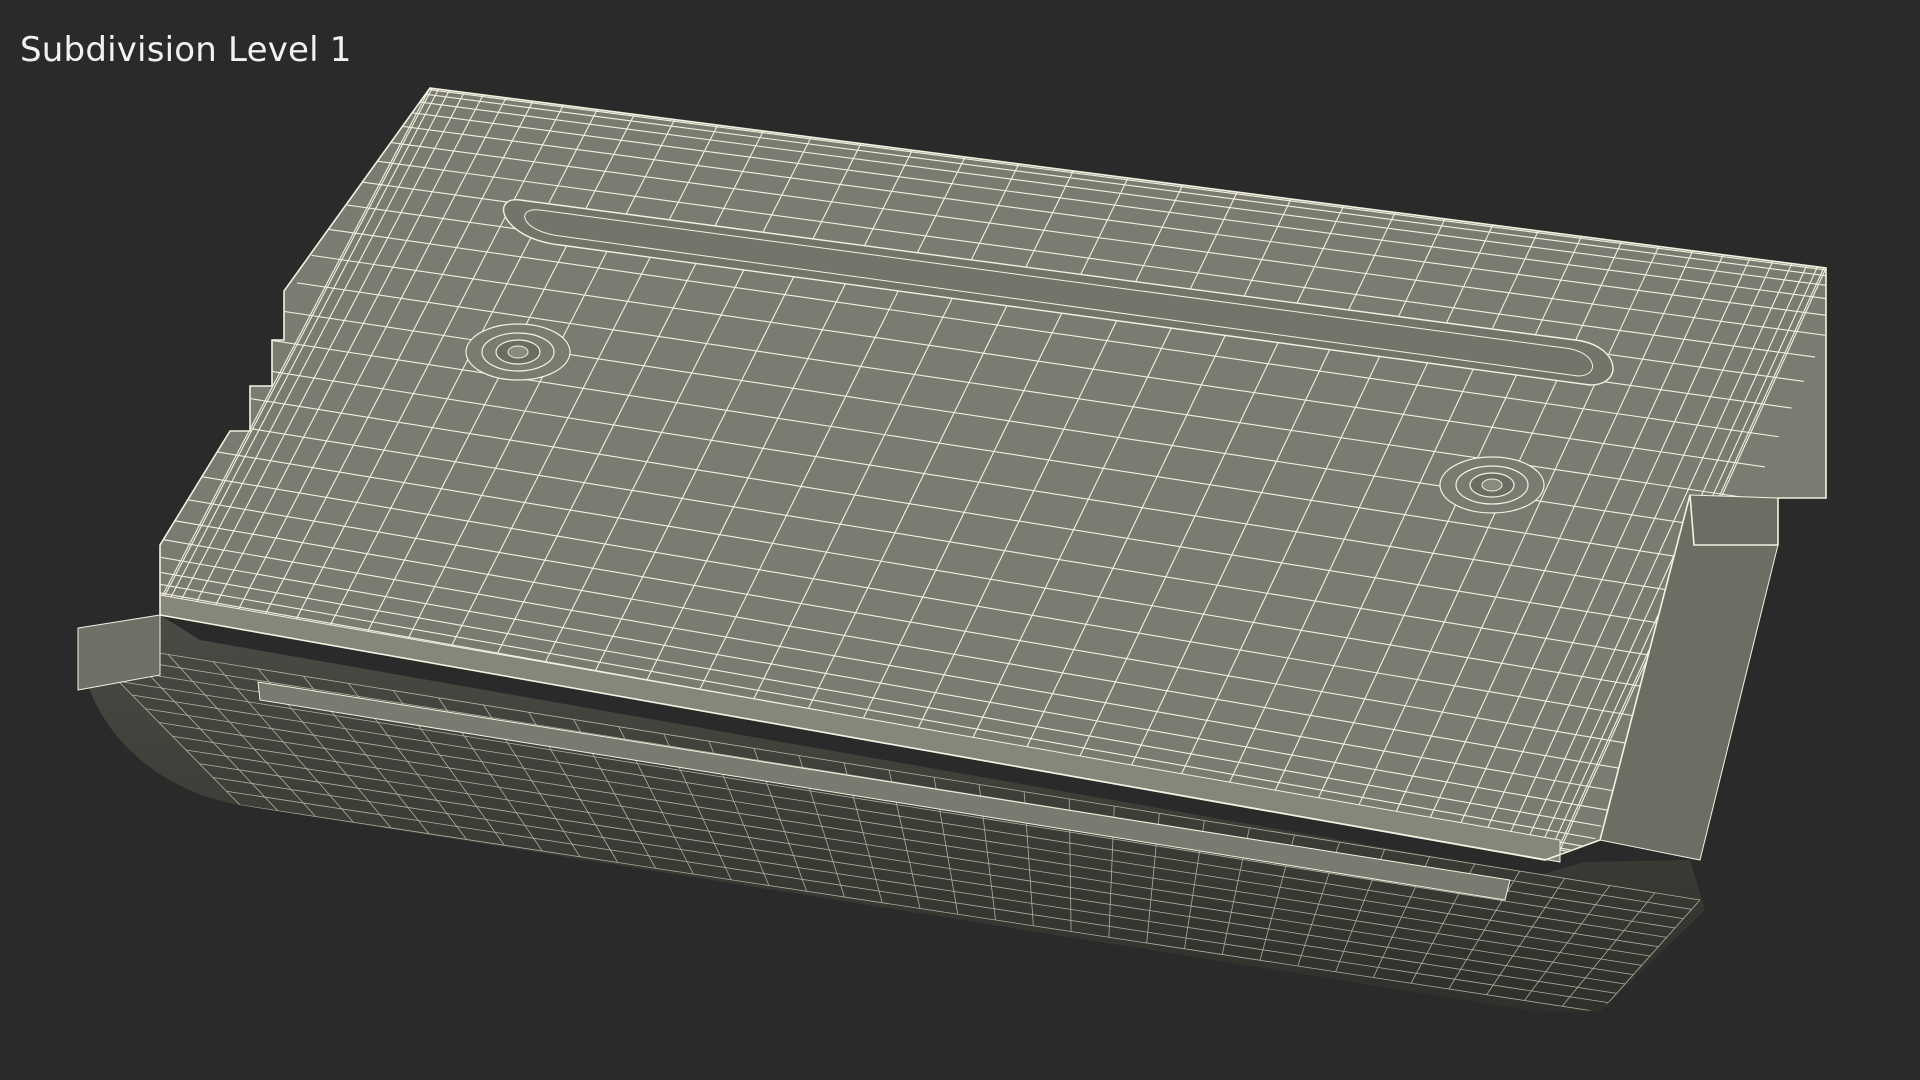  I want to click on subdivision-level-label: Subdivision Level 1, so click(186, 50).